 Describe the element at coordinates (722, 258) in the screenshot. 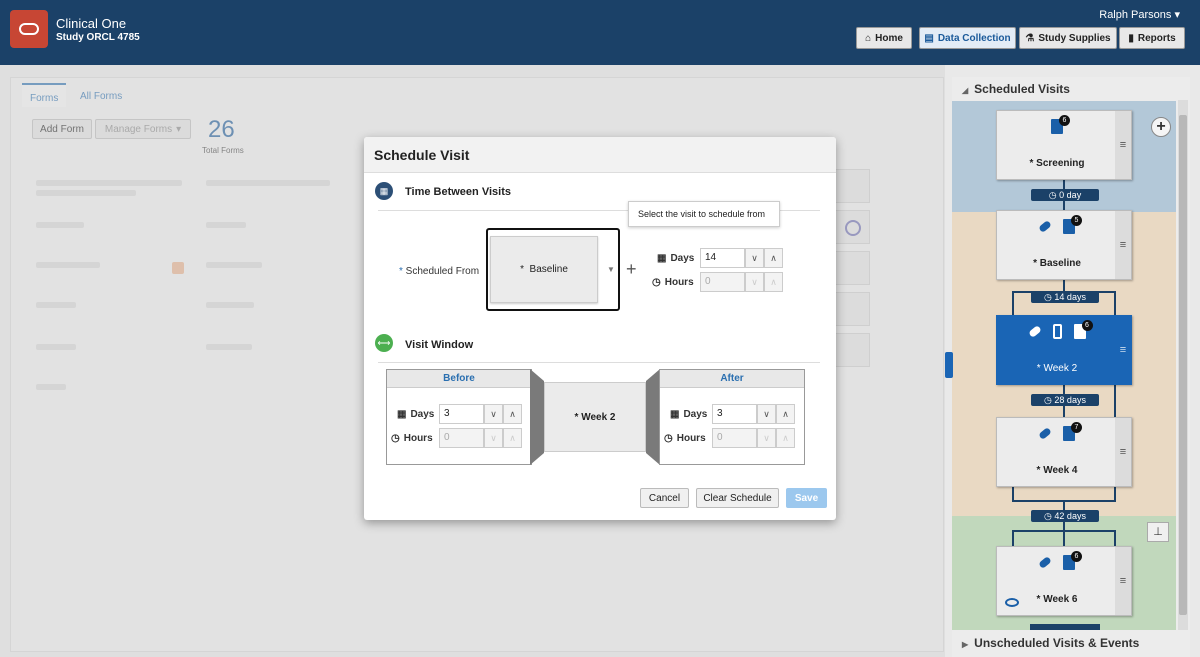

I see `days-input: 14` at that location.